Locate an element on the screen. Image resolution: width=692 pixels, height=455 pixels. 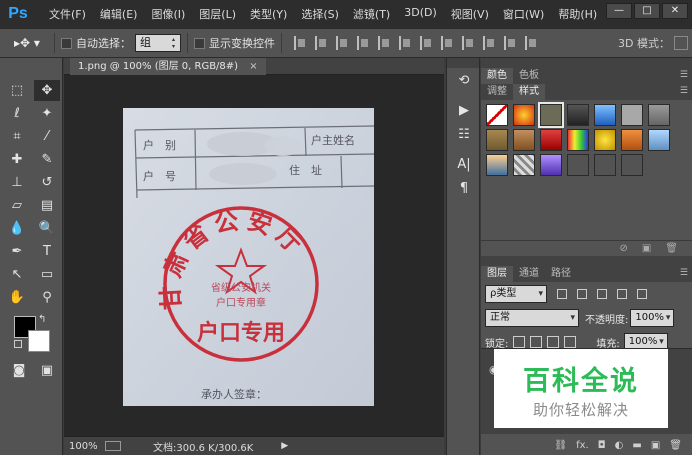
clear-style-icon: ⊘ is located at coordinates (623, 248).